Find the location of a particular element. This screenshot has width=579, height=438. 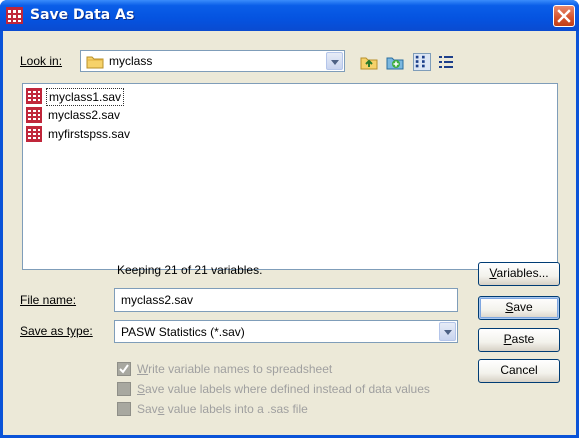

file-name: myclass2.sav is located at coordinates (84, 115).